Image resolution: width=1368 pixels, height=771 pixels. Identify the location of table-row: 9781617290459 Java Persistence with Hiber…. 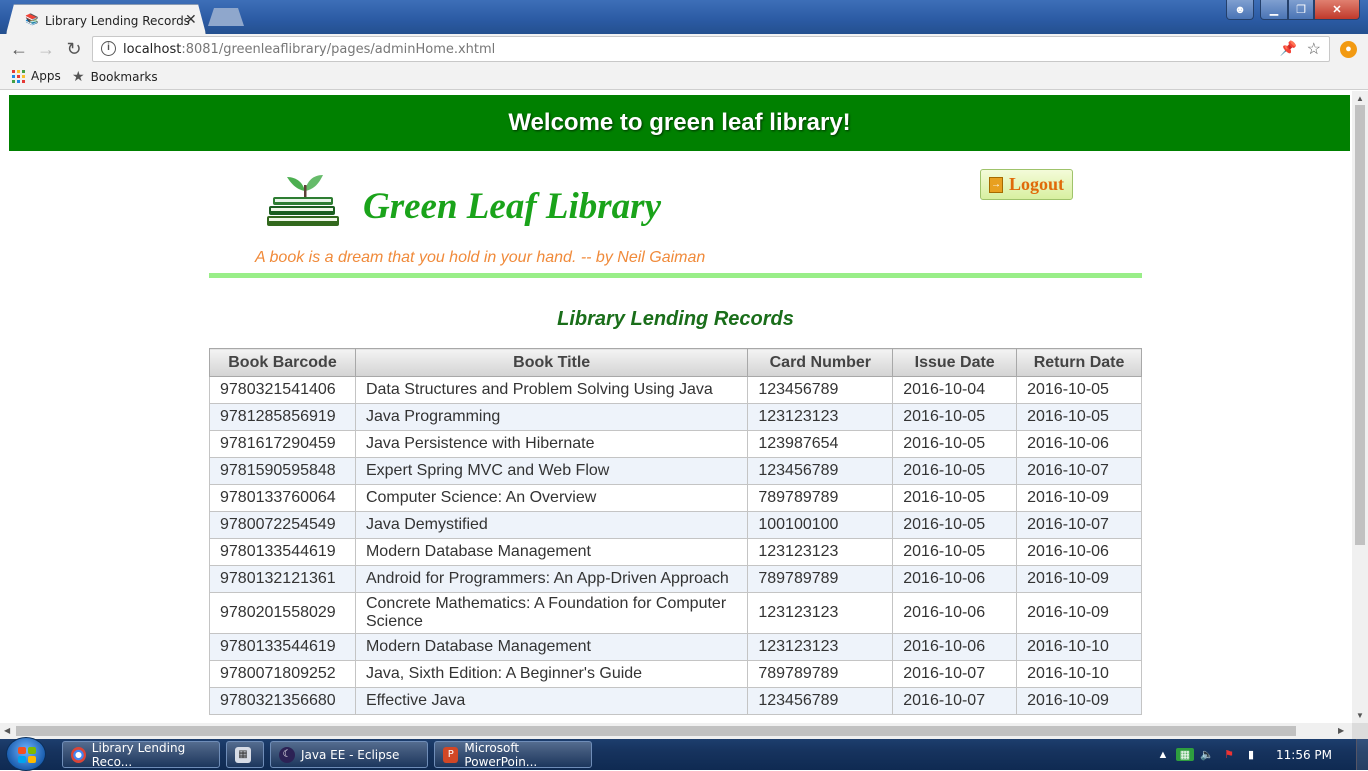
(675, 444).